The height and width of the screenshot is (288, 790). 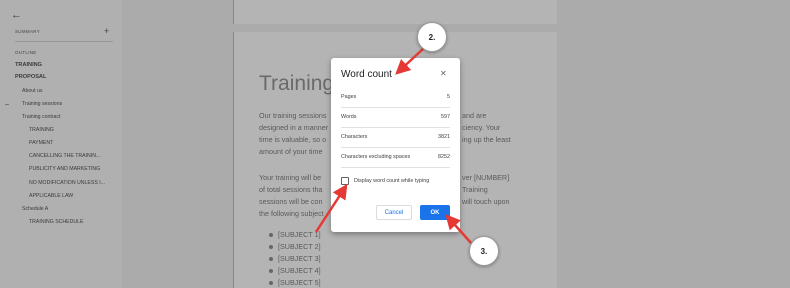 I want to click on arrow-to-checkbox, so click(x=331, y=208).